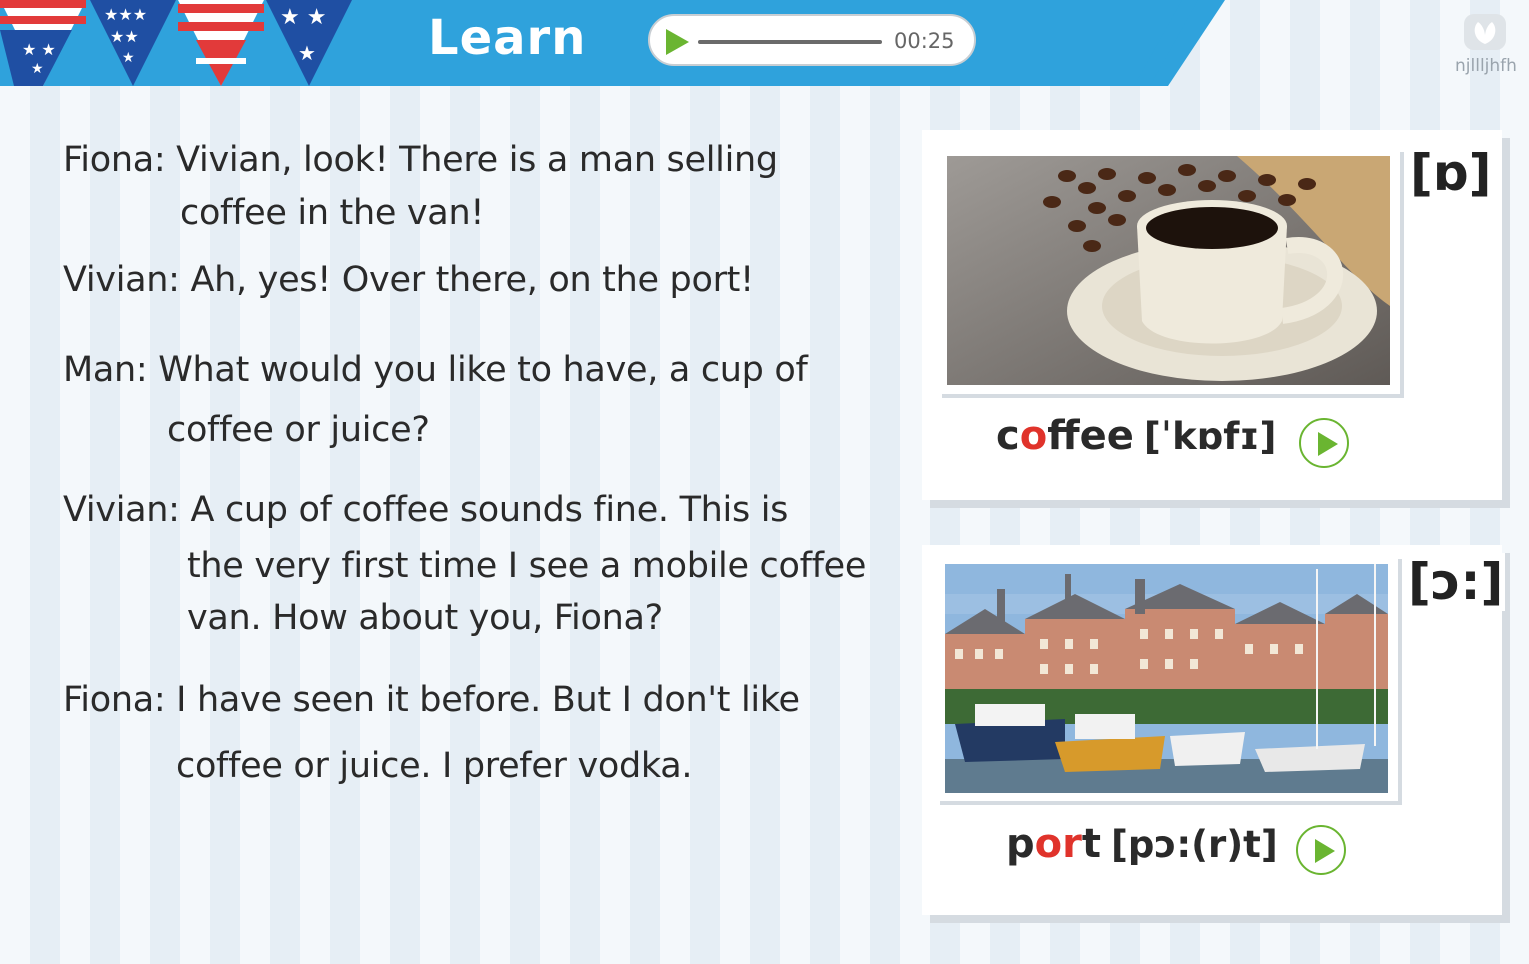  What do you see at coordinates (1210, 436) in the screenshot?
I see `phonetic-transcription: [ˈkɒfɪ]` at bounding box center [1210, 436].